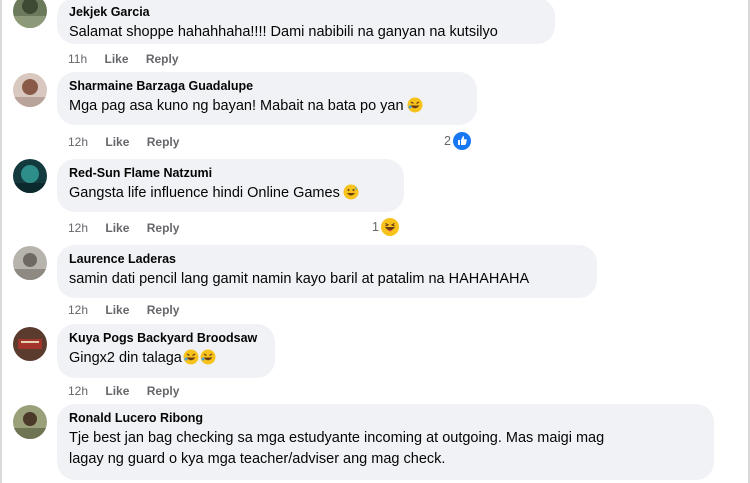 The width and height of the screenshot is (750, 483). I want to click on reaction-count: 1, so click(375, 227).